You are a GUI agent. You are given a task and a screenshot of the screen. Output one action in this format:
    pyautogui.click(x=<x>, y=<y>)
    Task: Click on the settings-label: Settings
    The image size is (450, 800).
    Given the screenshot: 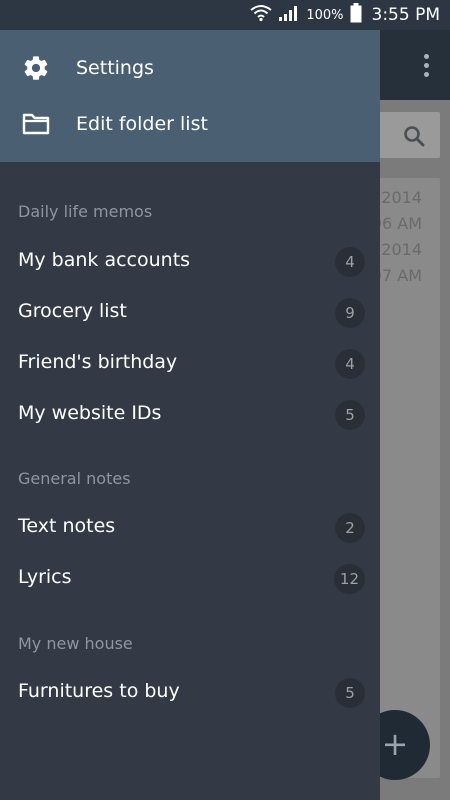 What is the action you would take?
    pyautogui.click(x=115, y=68)
    